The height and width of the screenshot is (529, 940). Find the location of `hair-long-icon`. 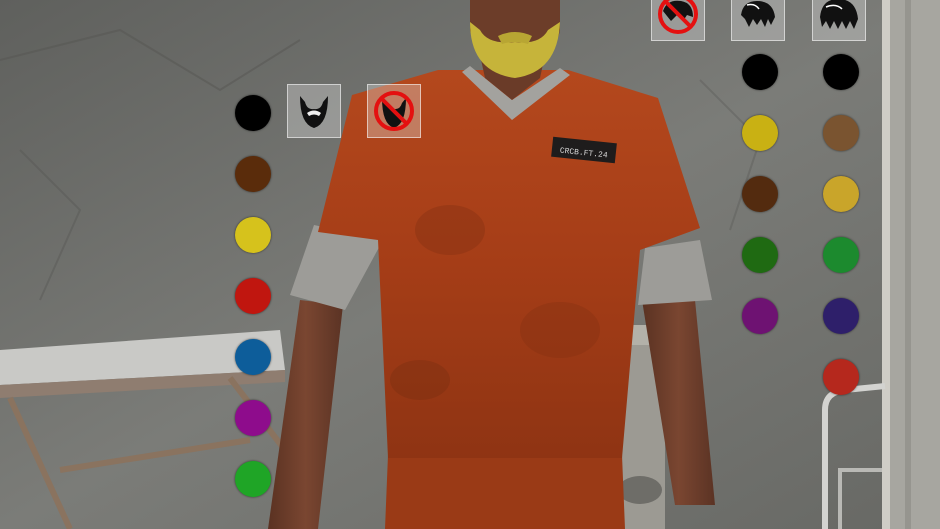

hair-long-icon is located at coordinates (839, 14).